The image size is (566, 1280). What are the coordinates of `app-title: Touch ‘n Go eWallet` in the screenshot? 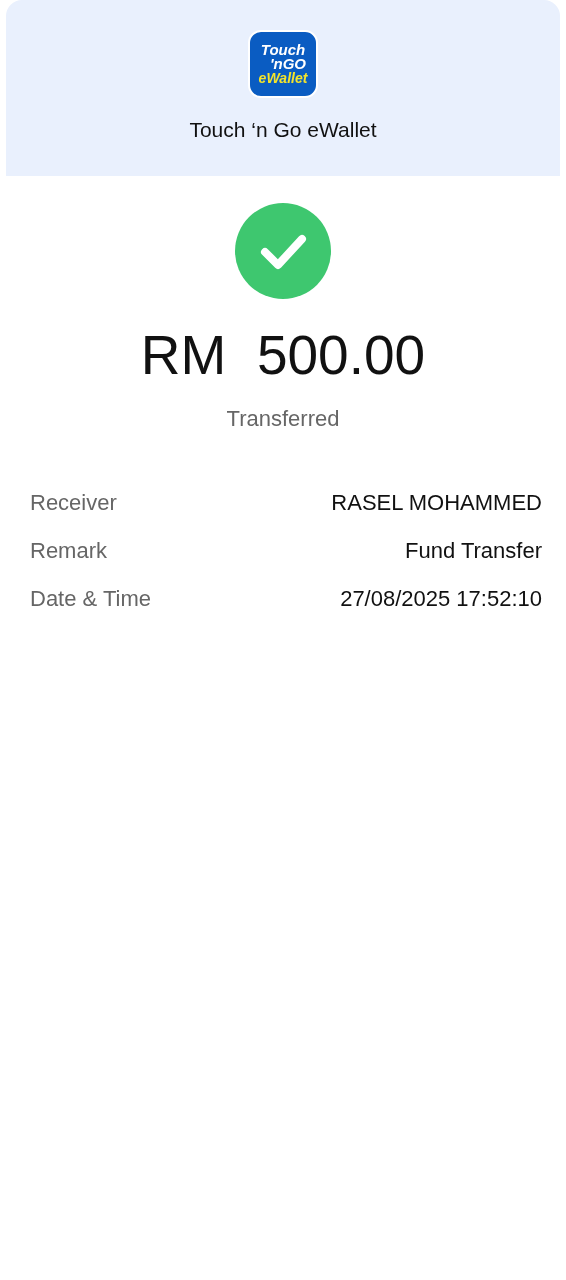 It's located at (283, 130).